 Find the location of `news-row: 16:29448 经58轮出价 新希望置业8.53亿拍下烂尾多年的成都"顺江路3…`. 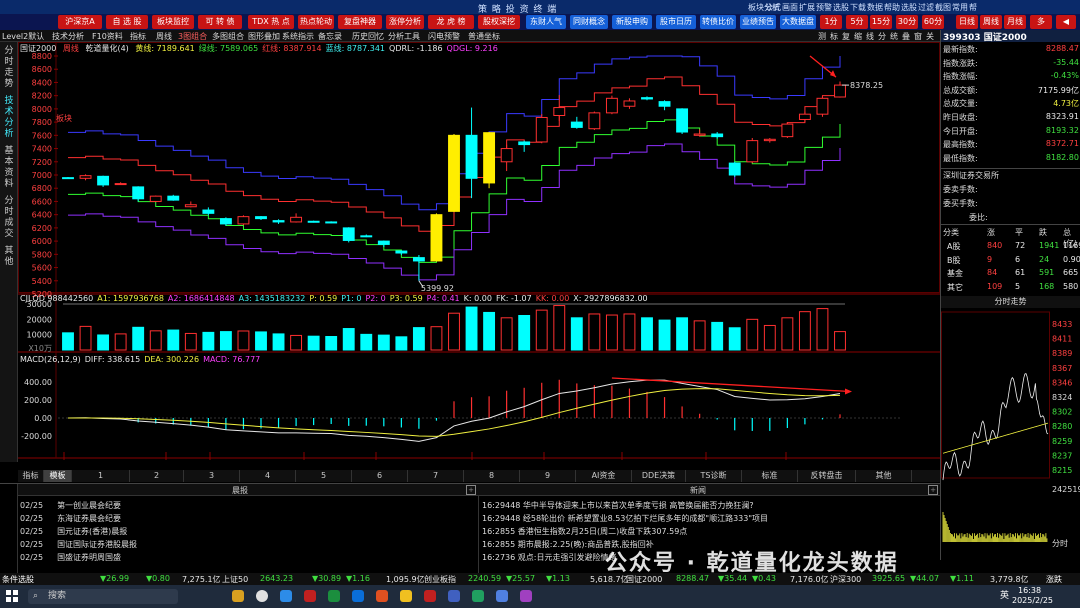

news-row: 16:29448 经58轮出价 新希望置业8.53亿拍下烂尾多年的成都"顺江路3… is located at coordinates (707, 519).